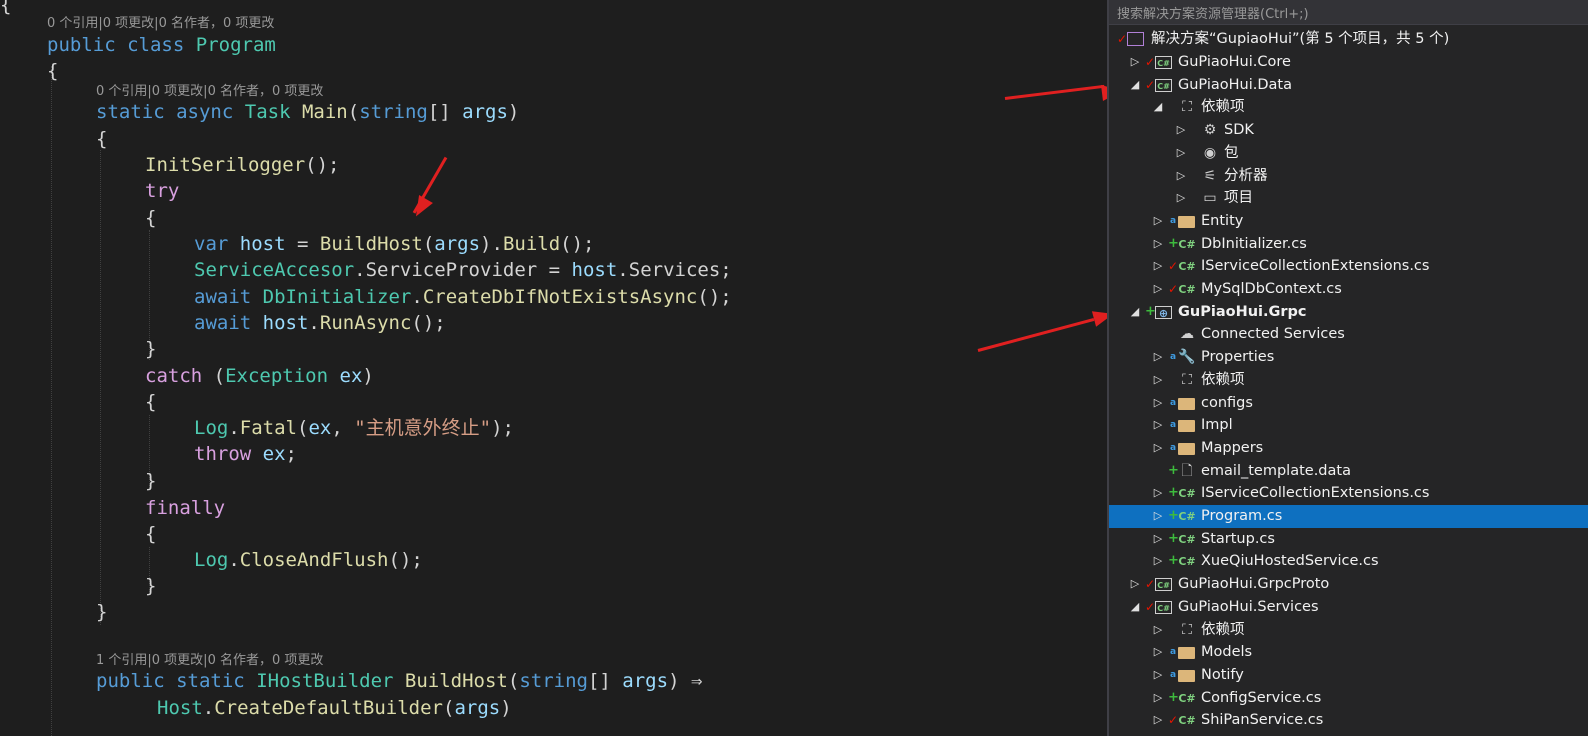 This screenshot has height=736, width=1588. Describe the element at coordinates (1173, 538) in the screenshot. I see `pending-add-icon: +` at that location.